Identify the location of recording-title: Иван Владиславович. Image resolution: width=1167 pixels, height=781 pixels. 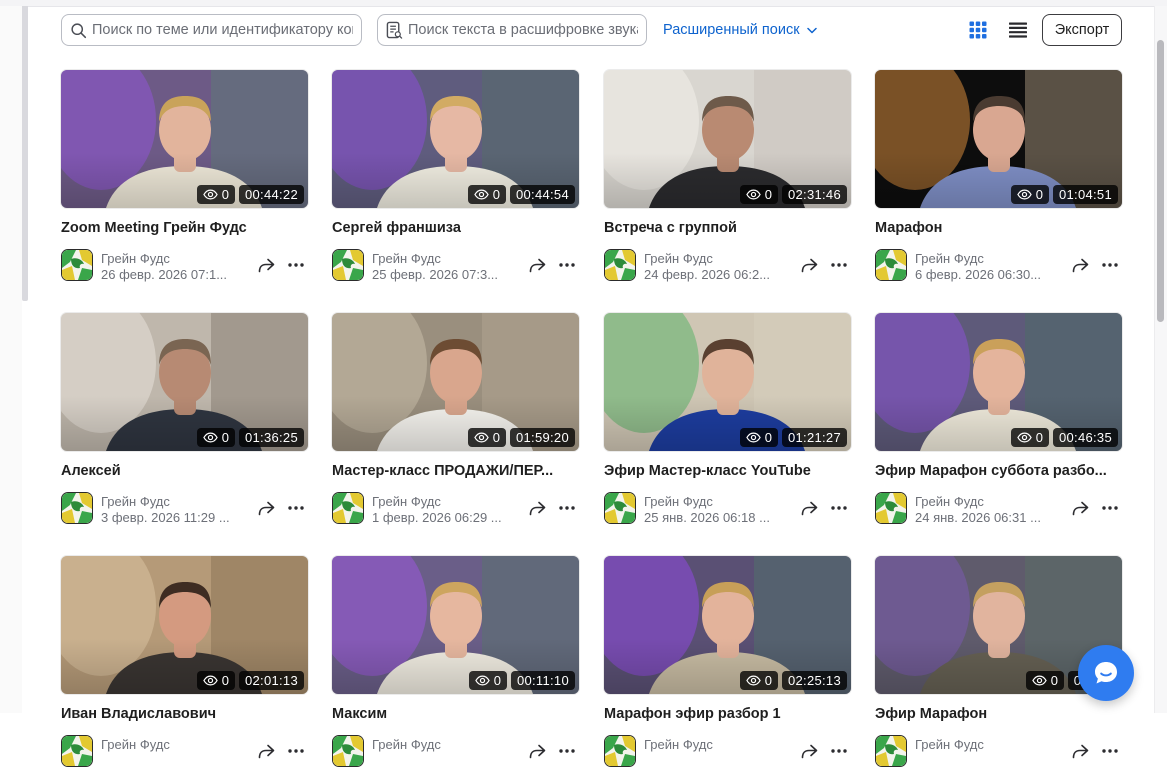
(184, 714).